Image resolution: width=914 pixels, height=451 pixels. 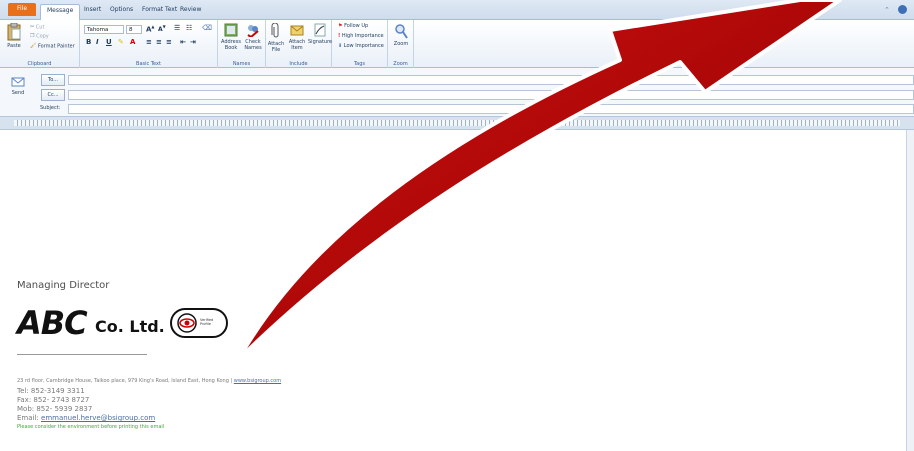 I want to click on italic-icon: I, so click(x=97, y=42).